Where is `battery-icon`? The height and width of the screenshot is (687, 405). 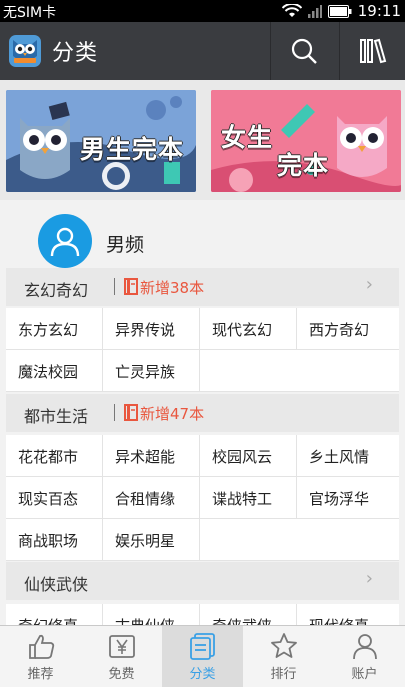
battery-icon is located at coordinates (339, 11).